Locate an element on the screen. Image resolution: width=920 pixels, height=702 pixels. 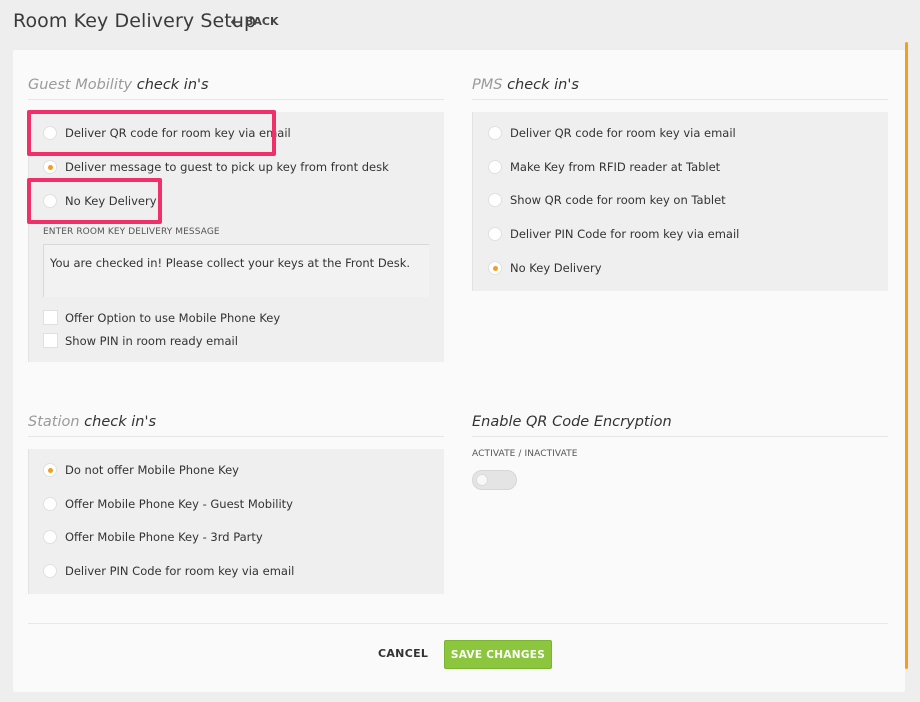
option-label: Do not offer Mobile Phone Key is located at coordinates (152, 470).